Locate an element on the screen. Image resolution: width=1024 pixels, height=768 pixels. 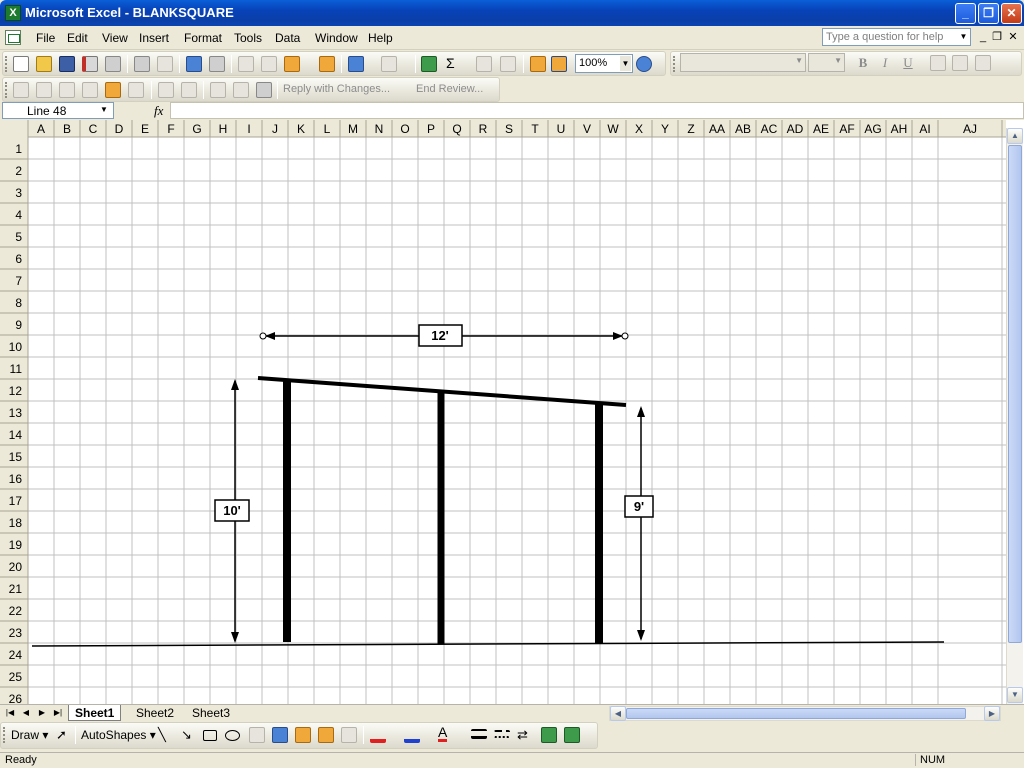
help-search-input: Type a question for help ▼ is located at coordinates (896, 37).